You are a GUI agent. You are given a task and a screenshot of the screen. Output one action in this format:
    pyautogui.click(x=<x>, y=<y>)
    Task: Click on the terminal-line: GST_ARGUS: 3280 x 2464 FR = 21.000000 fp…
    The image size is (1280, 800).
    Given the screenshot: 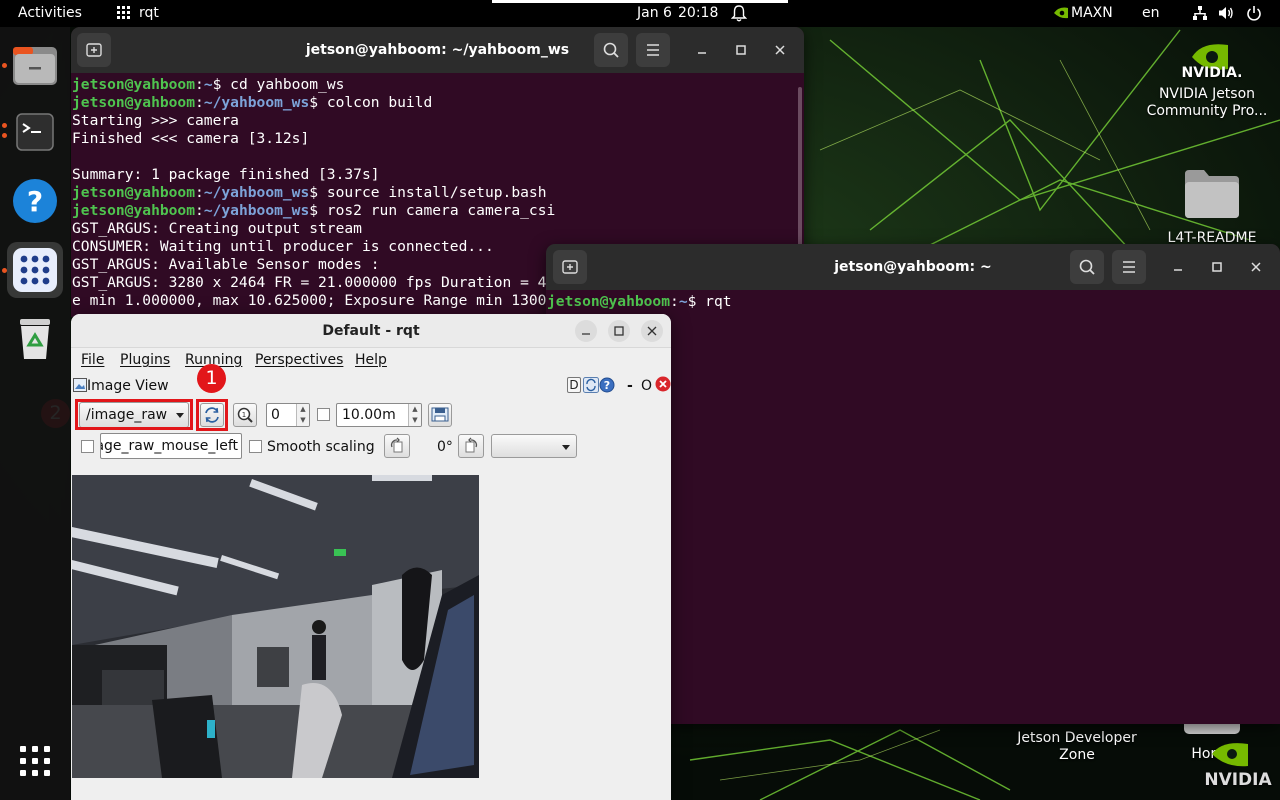 What is the action you would take?
    pyautogui.click(x=318, y=282)
    